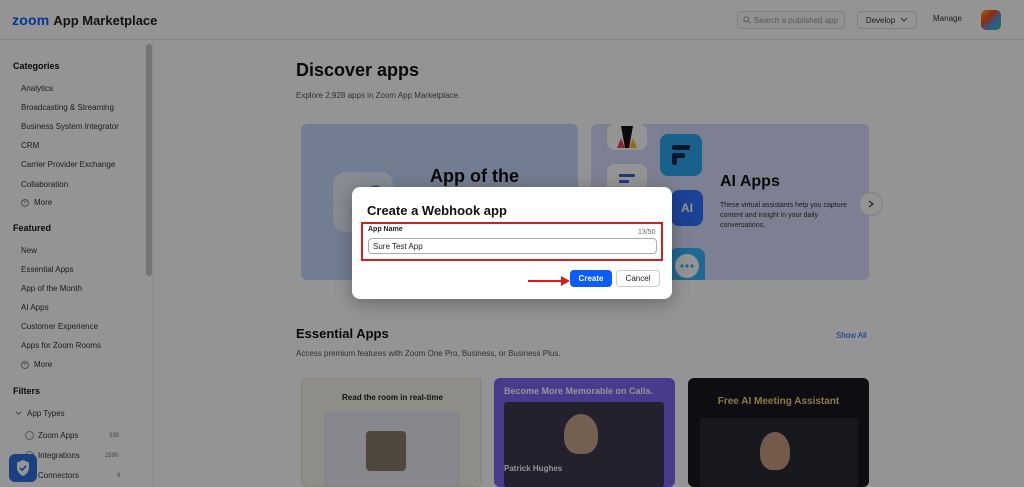  Describe the element at coordinates (385, 229) in the screenshot. I see `app-name-label: App Name` at that location.